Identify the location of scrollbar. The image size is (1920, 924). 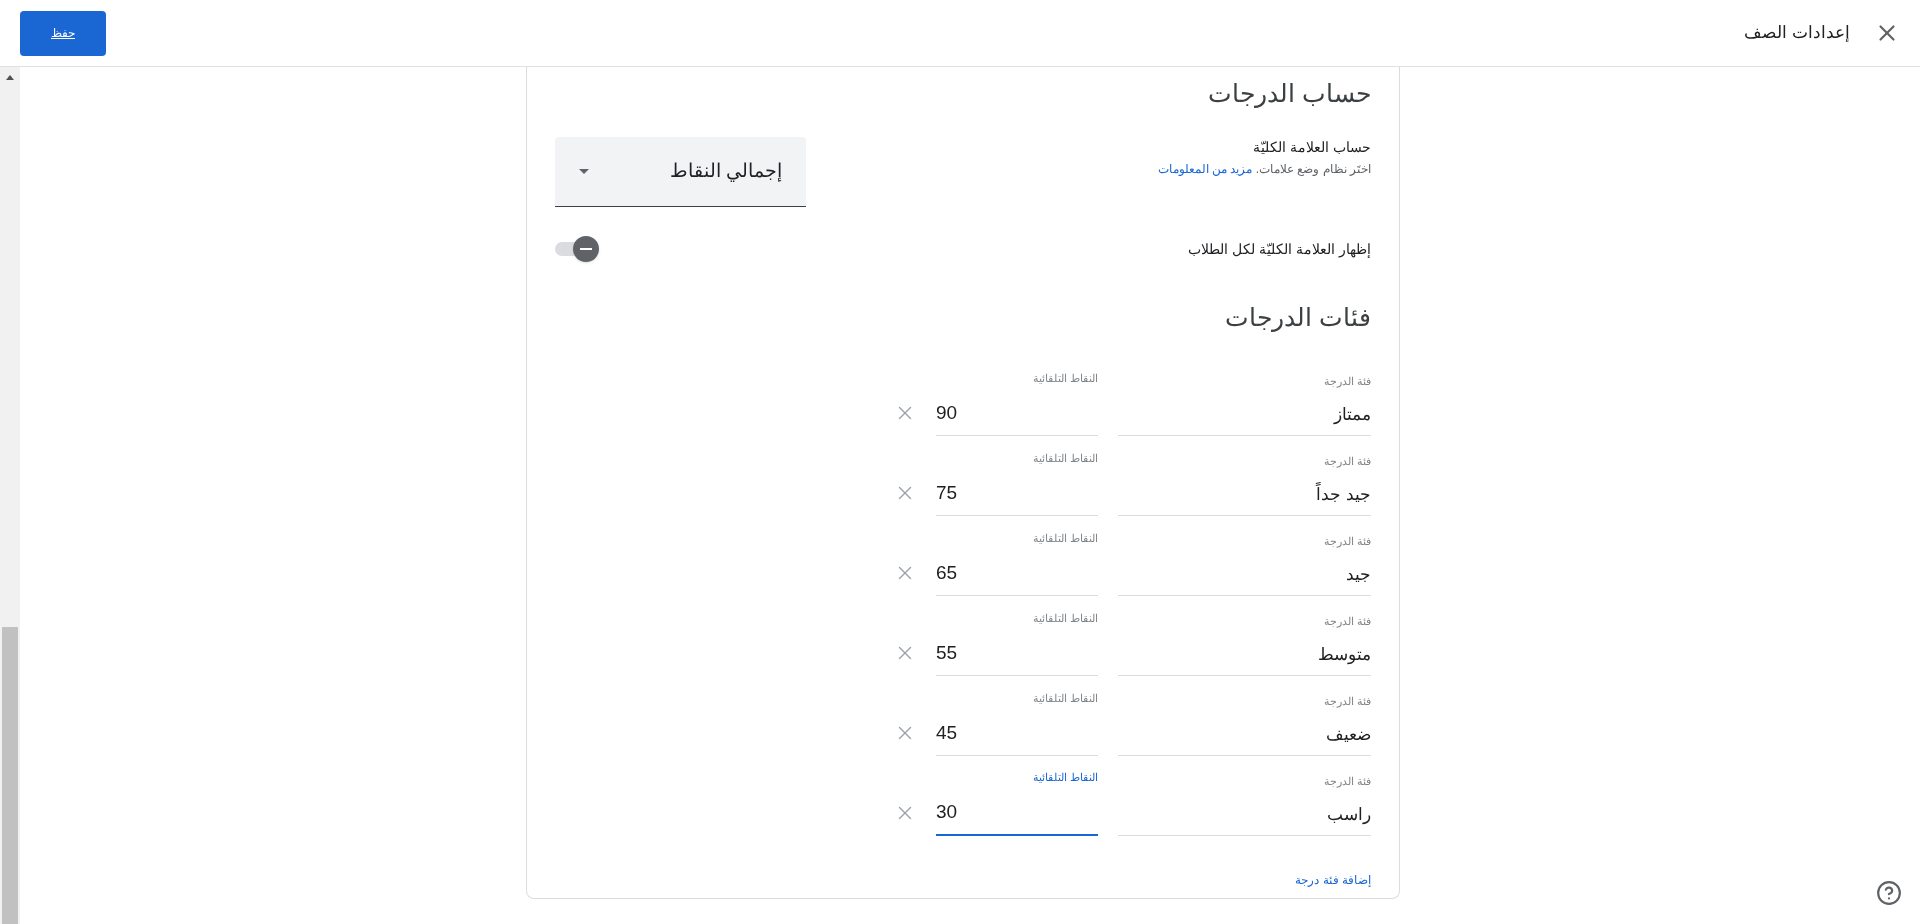
(10, 495).